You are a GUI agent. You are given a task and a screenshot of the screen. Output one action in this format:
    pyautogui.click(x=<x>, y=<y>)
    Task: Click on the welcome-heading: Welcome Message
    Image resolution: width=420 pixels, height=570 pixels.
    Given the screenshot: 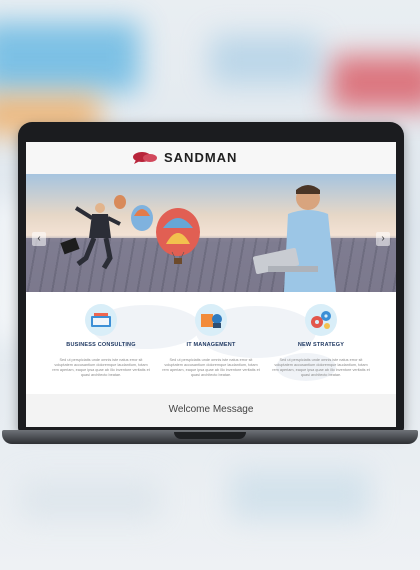 What is the action you would take?
    pyautogui.click(x=211, y=409)
    